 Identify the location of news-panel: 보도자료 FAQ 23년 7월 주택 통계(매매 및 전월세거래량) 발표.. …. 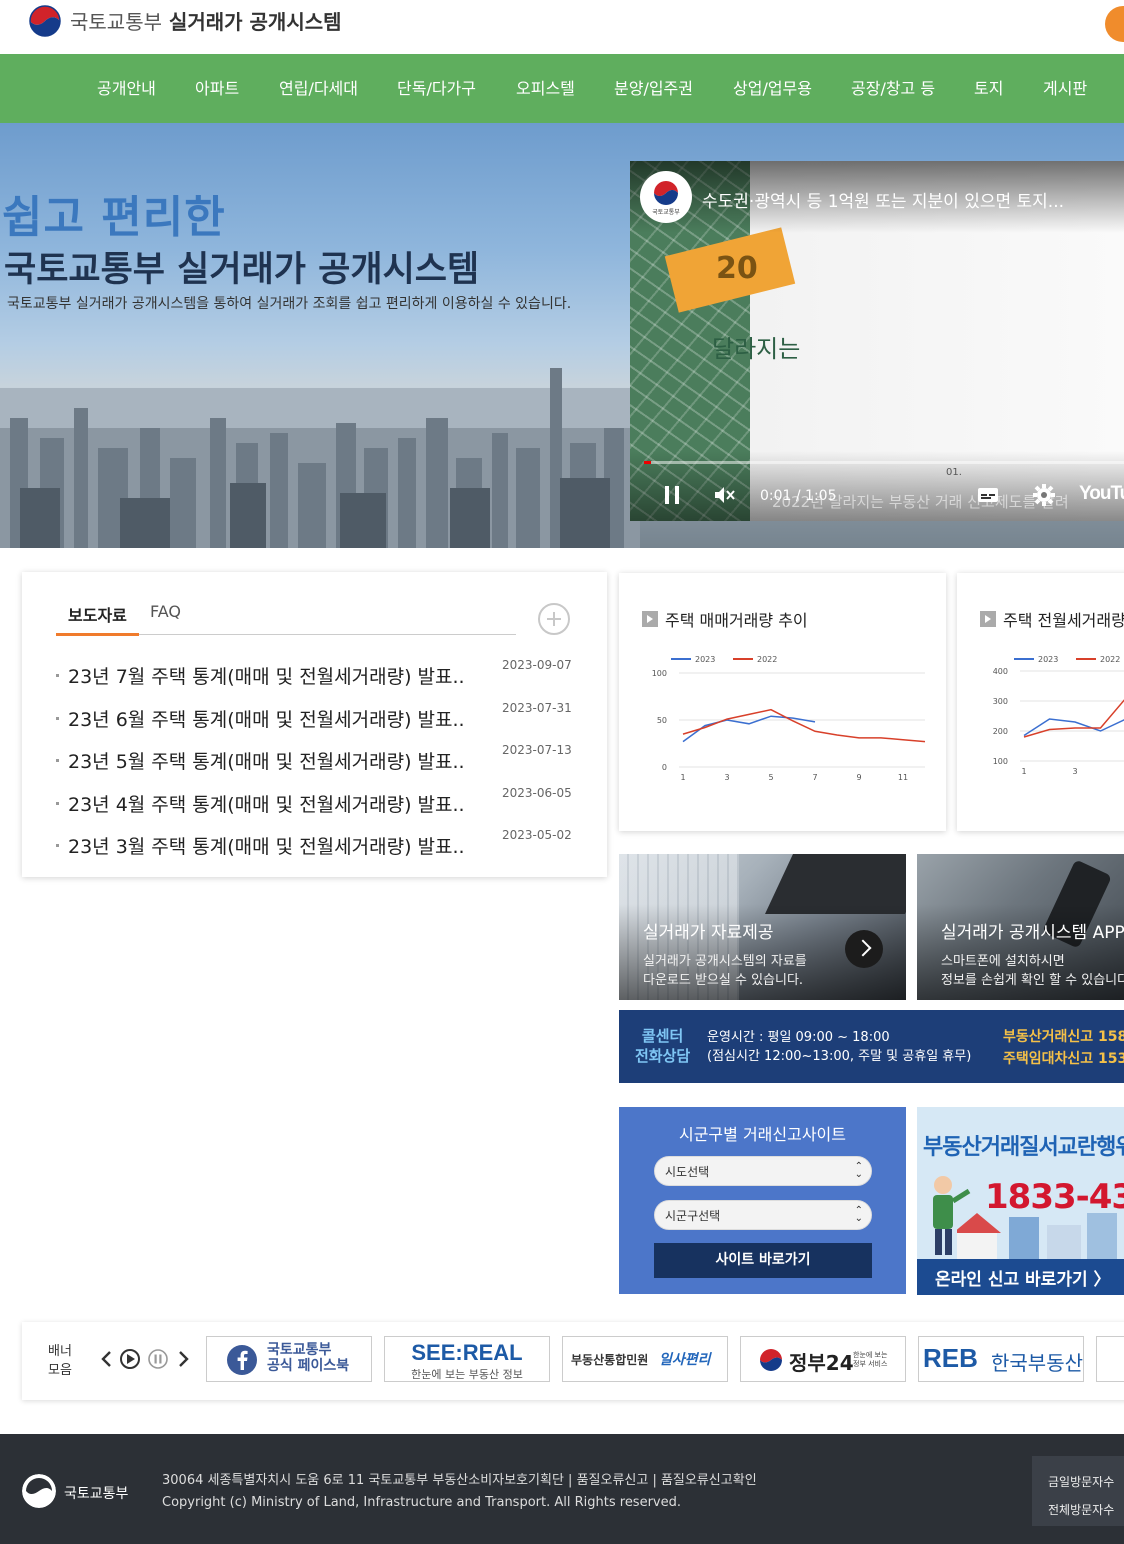
(314, 724).